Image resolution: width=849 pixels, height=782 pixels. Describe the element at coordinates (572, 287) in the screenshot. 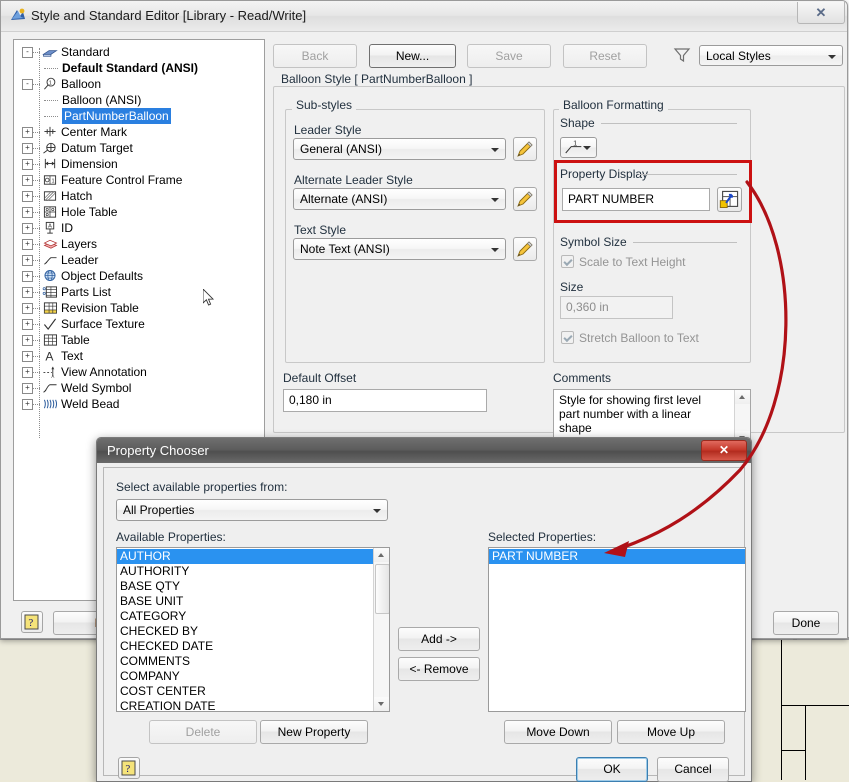

I see `size-label: Size` at that location.